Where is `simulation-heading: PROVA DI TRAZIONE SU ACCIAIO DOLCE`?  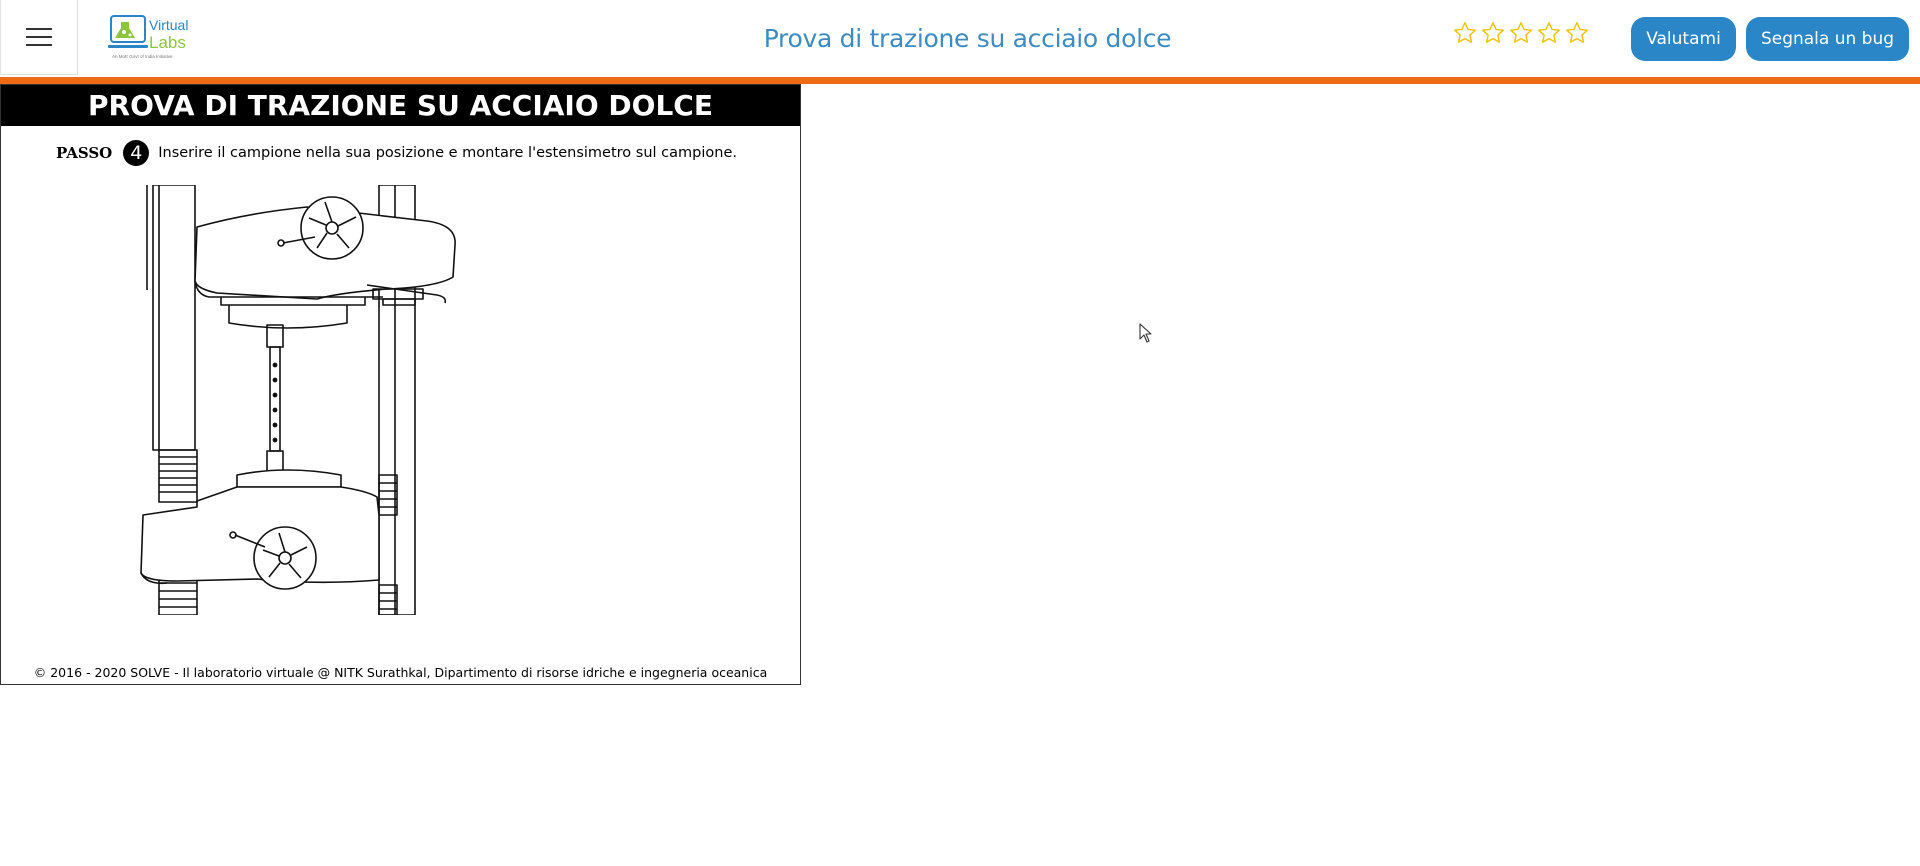
simulation-heading: PROVA DI TRAZIONE SU ACCIAIO DOLCE is located at coordinates (400, 105).